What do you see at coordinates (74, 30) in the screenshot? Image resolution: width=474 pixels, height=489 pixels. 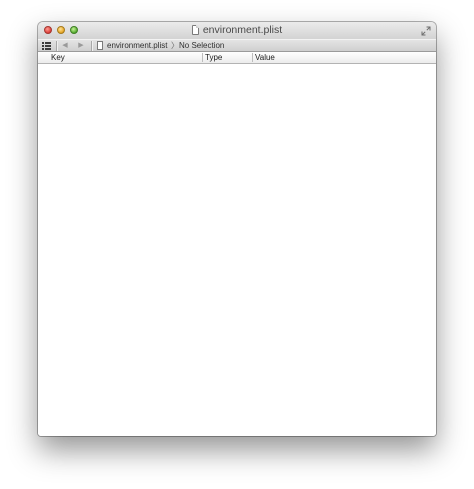 I see `zoom-button` at bounding box center [74, 30].